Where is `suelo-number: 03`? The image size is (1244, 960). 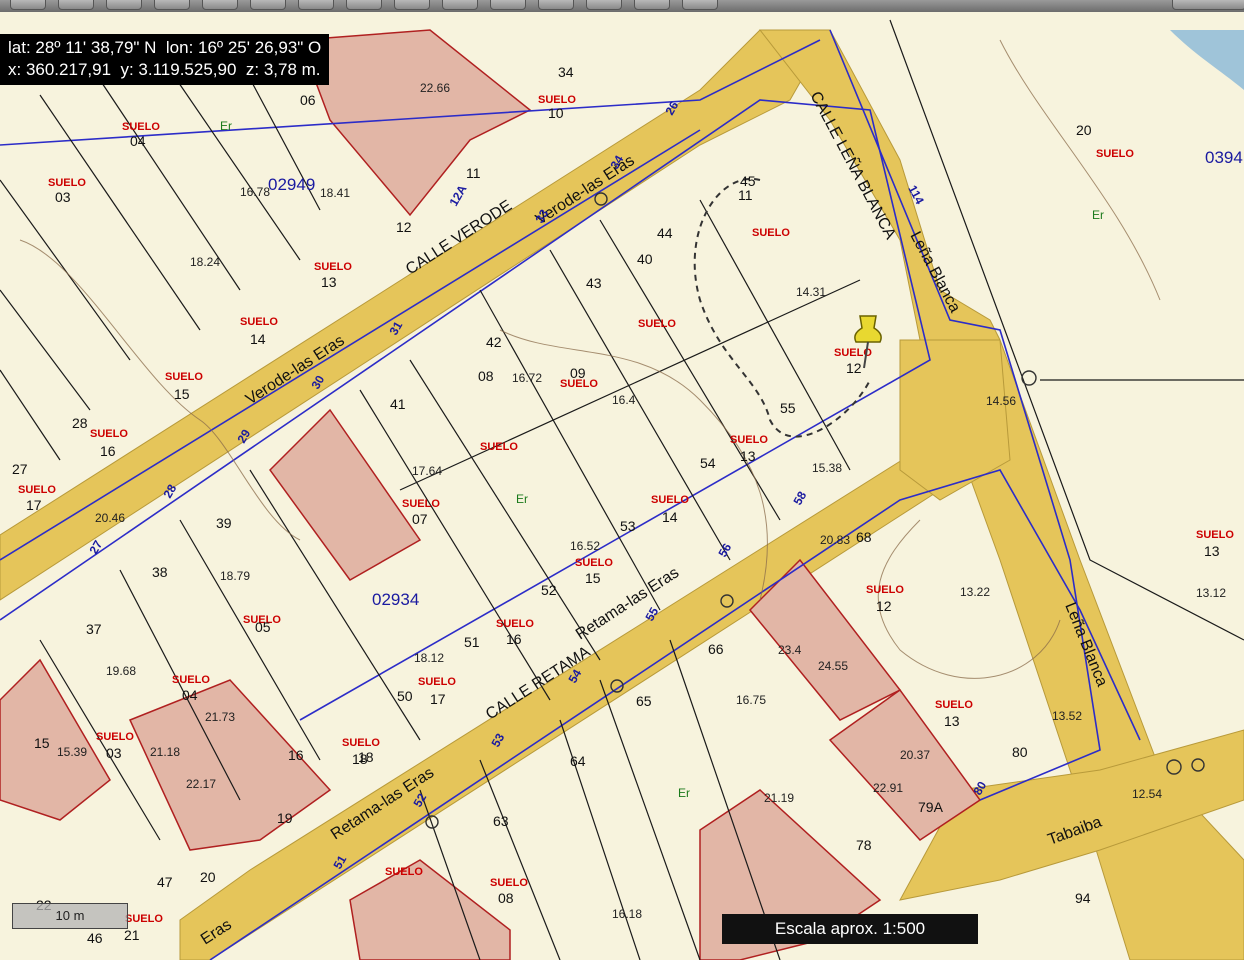 suelo-number: 03 is located at coordinates (63, 197).